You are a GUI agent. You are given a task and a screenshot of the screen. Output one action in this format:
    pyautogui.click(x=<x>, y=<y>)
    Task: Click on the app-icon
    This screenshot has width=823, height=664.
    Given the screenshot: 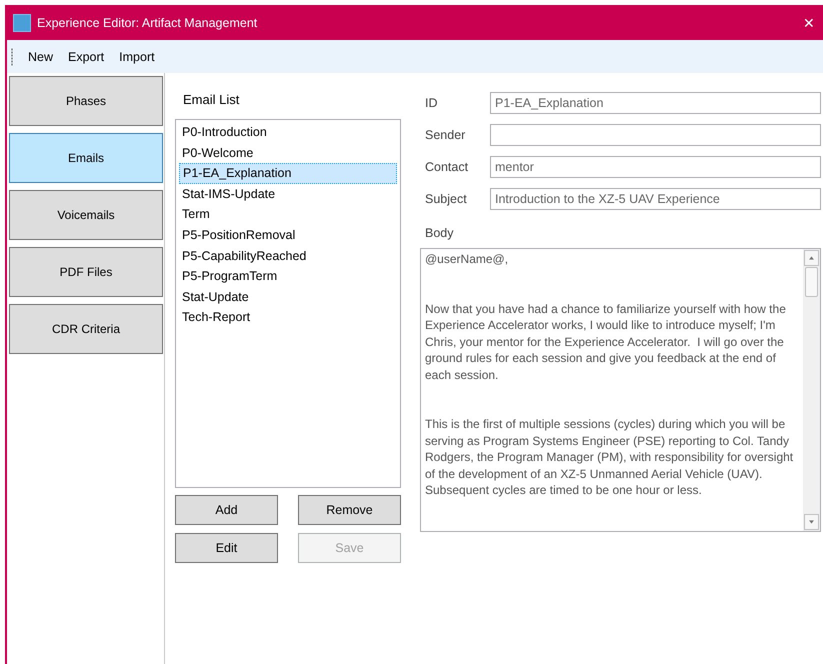 What is the action you would take?
    pyautogui.click(x=22, y=23)
    